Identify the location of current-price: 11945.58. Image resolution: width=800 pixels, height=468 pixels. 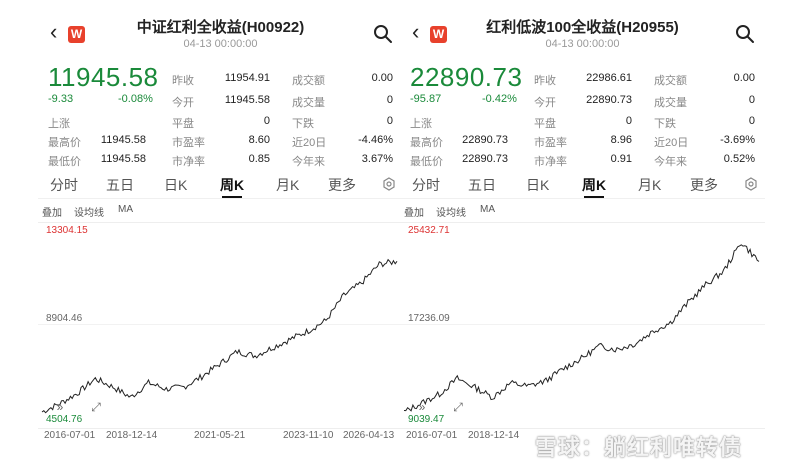
(103, 77).